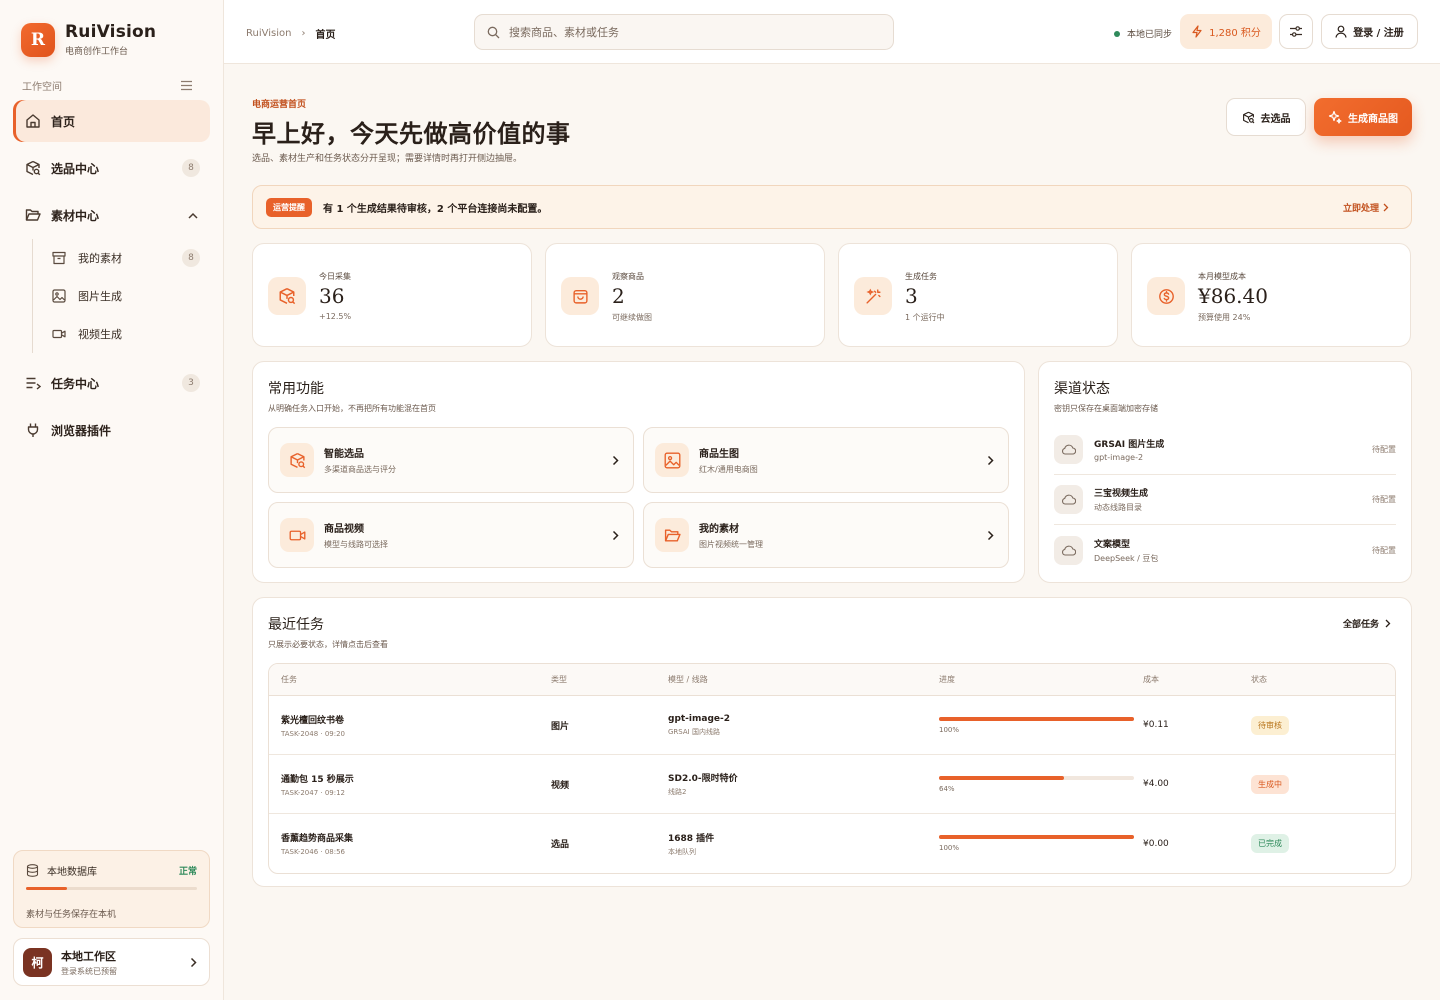 The height and width of the screenshot is (1000, 1440). I want to click on card-title: 最近任务, so click(296, 625).